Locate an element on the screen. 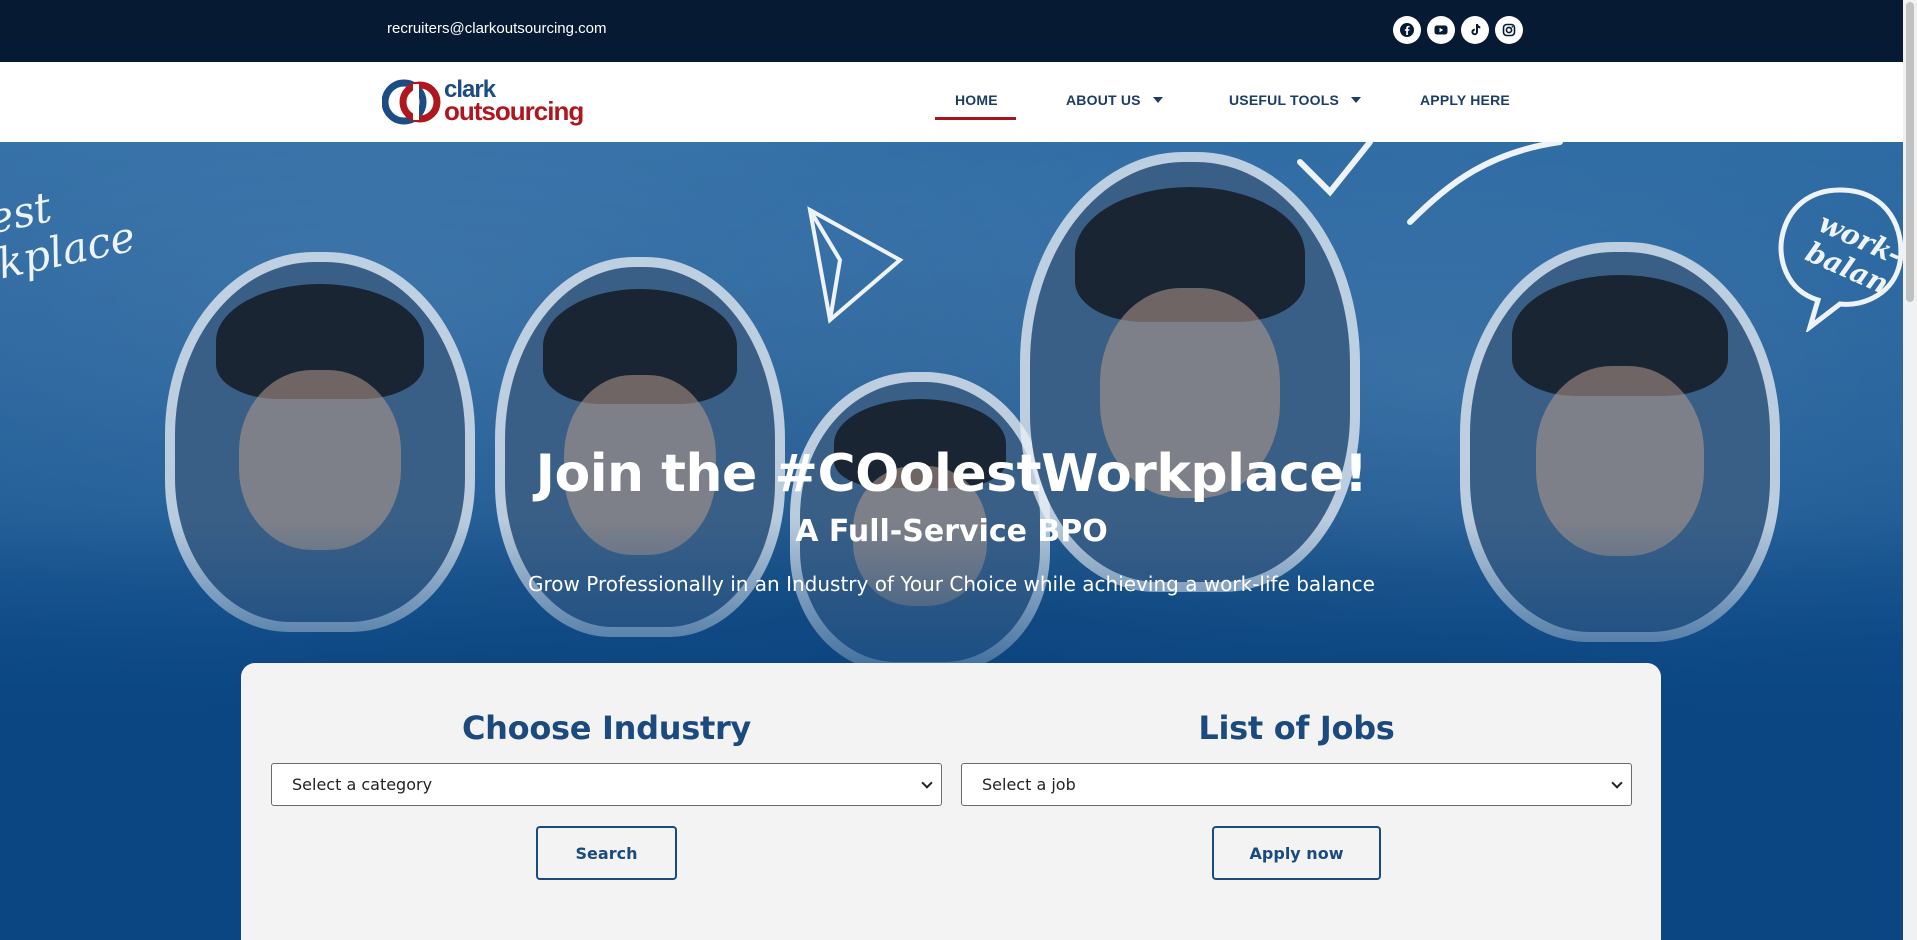 Image resolution: width=1917 pixels, height=940 pixels. industry-column: Choose Industry Select a category Search is located at coordinates (606, 771).